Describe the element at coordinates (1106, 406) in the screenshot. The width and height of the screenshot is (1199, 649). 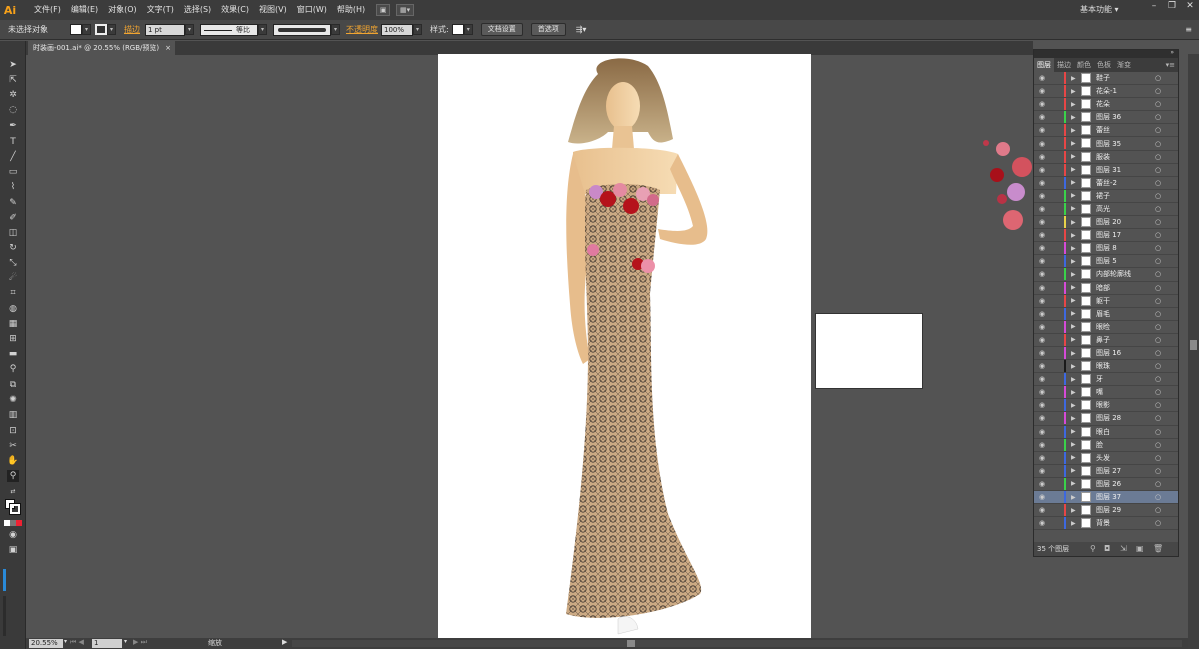
I see `layer-row: ◉ ▶ 眼影 ○` at that location.